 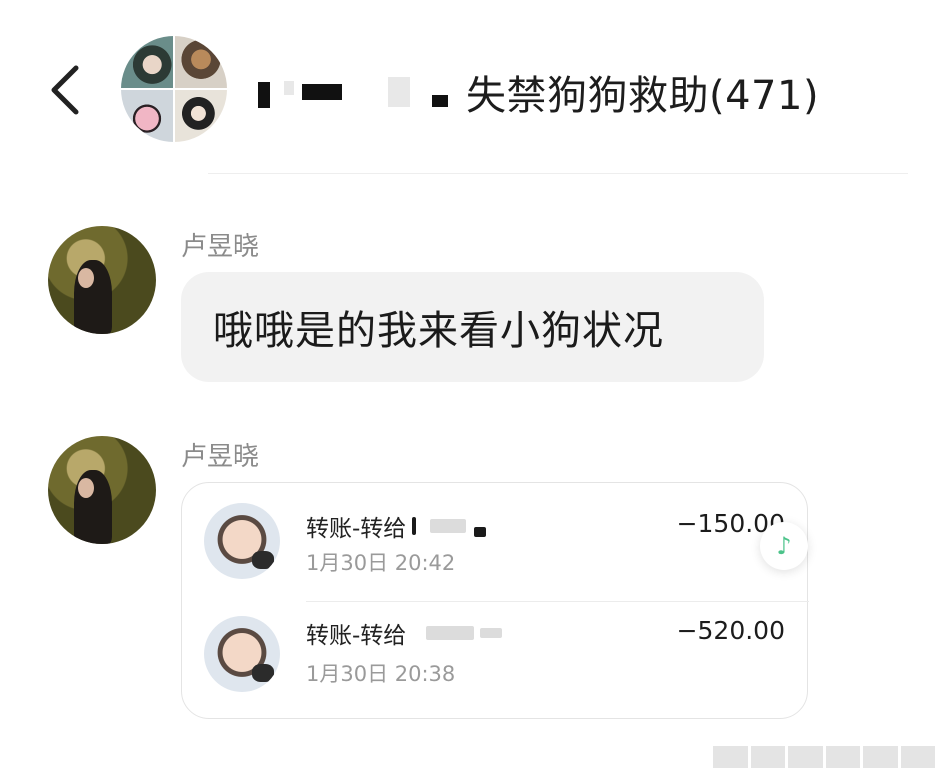 I want to click on watermark, so click(x=824, y=757).